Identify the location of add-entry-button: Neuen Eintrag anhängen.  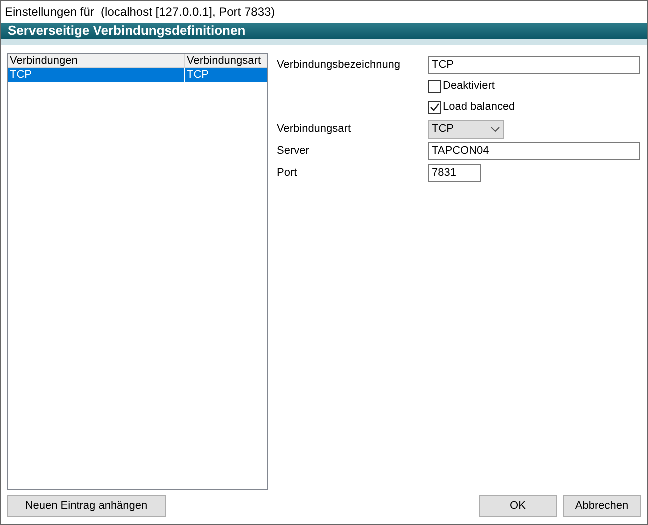
(86, 506).